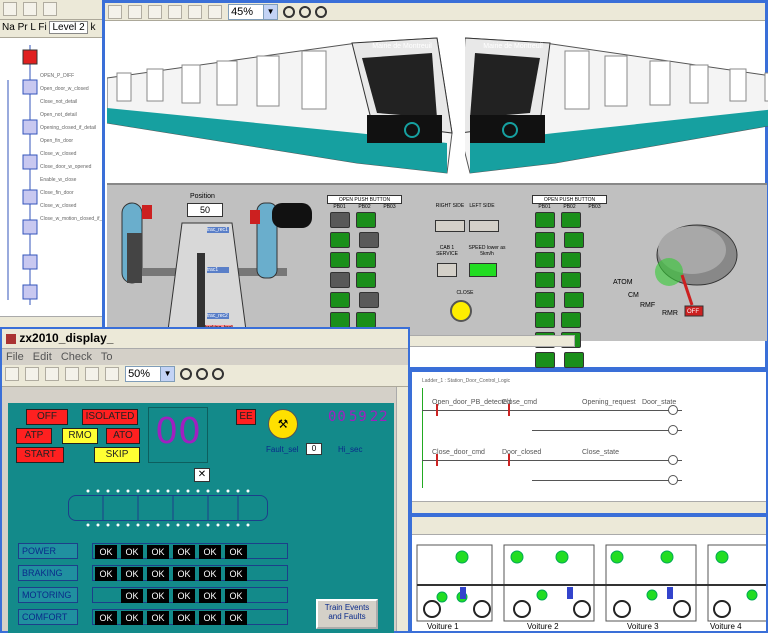 The image size is (768, 633). What do you see at coordinates (58, 180) in the screenshot?
I see `sfc-step: Enable_w_close` at bounding box center [58, 180].